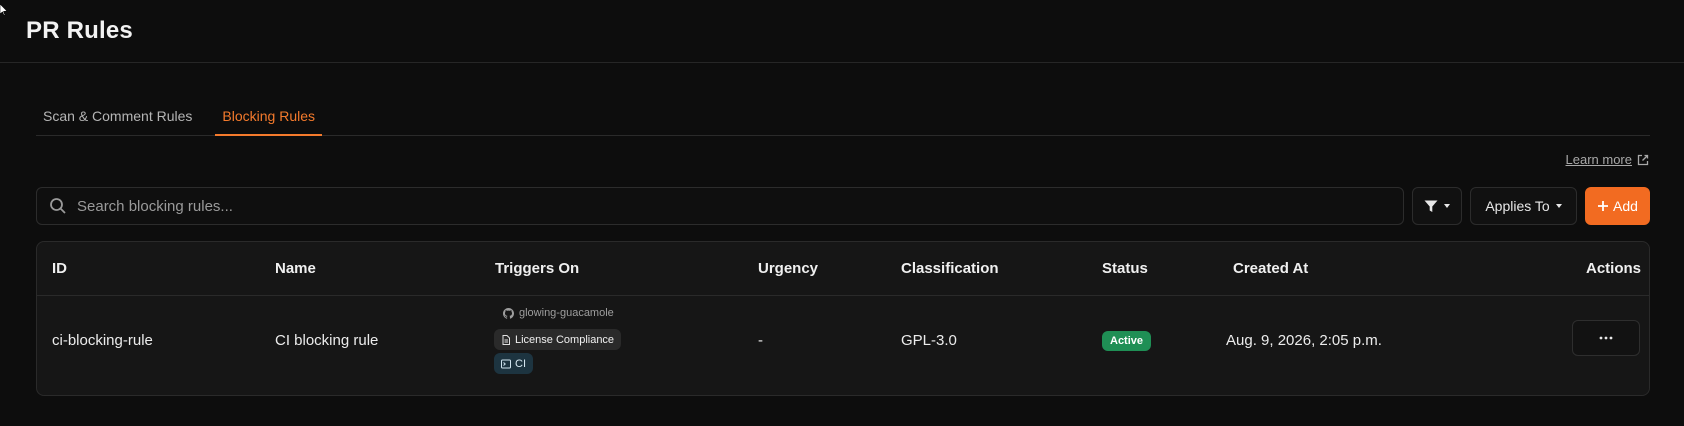 The height and width of the screenshot is (426, 1684). I want to click on tab-blocking-rules: Blocking Rules, so click(269, 118).